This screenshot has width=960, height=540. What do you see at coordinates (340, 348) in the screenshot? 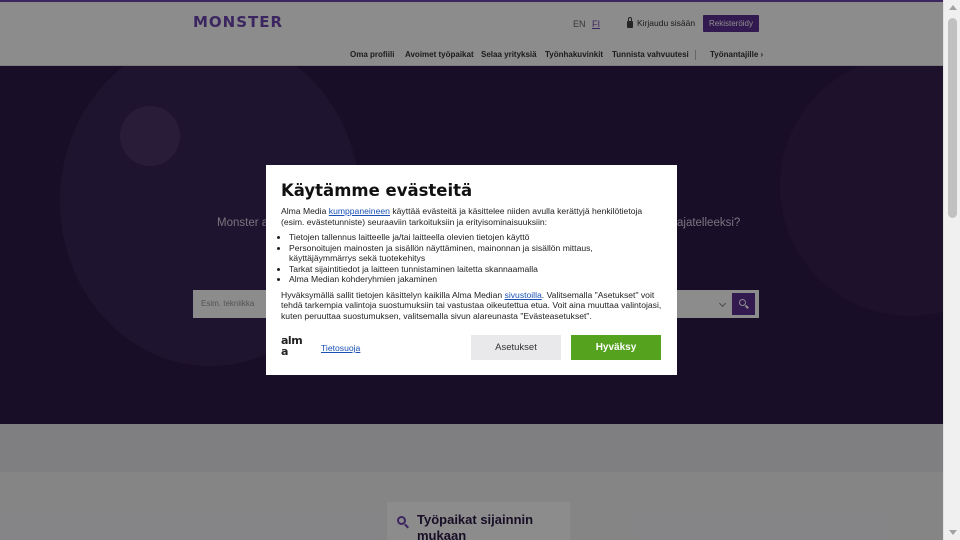
I see `privacy-link: Tietosuoja` at bounding box center [340, 348].